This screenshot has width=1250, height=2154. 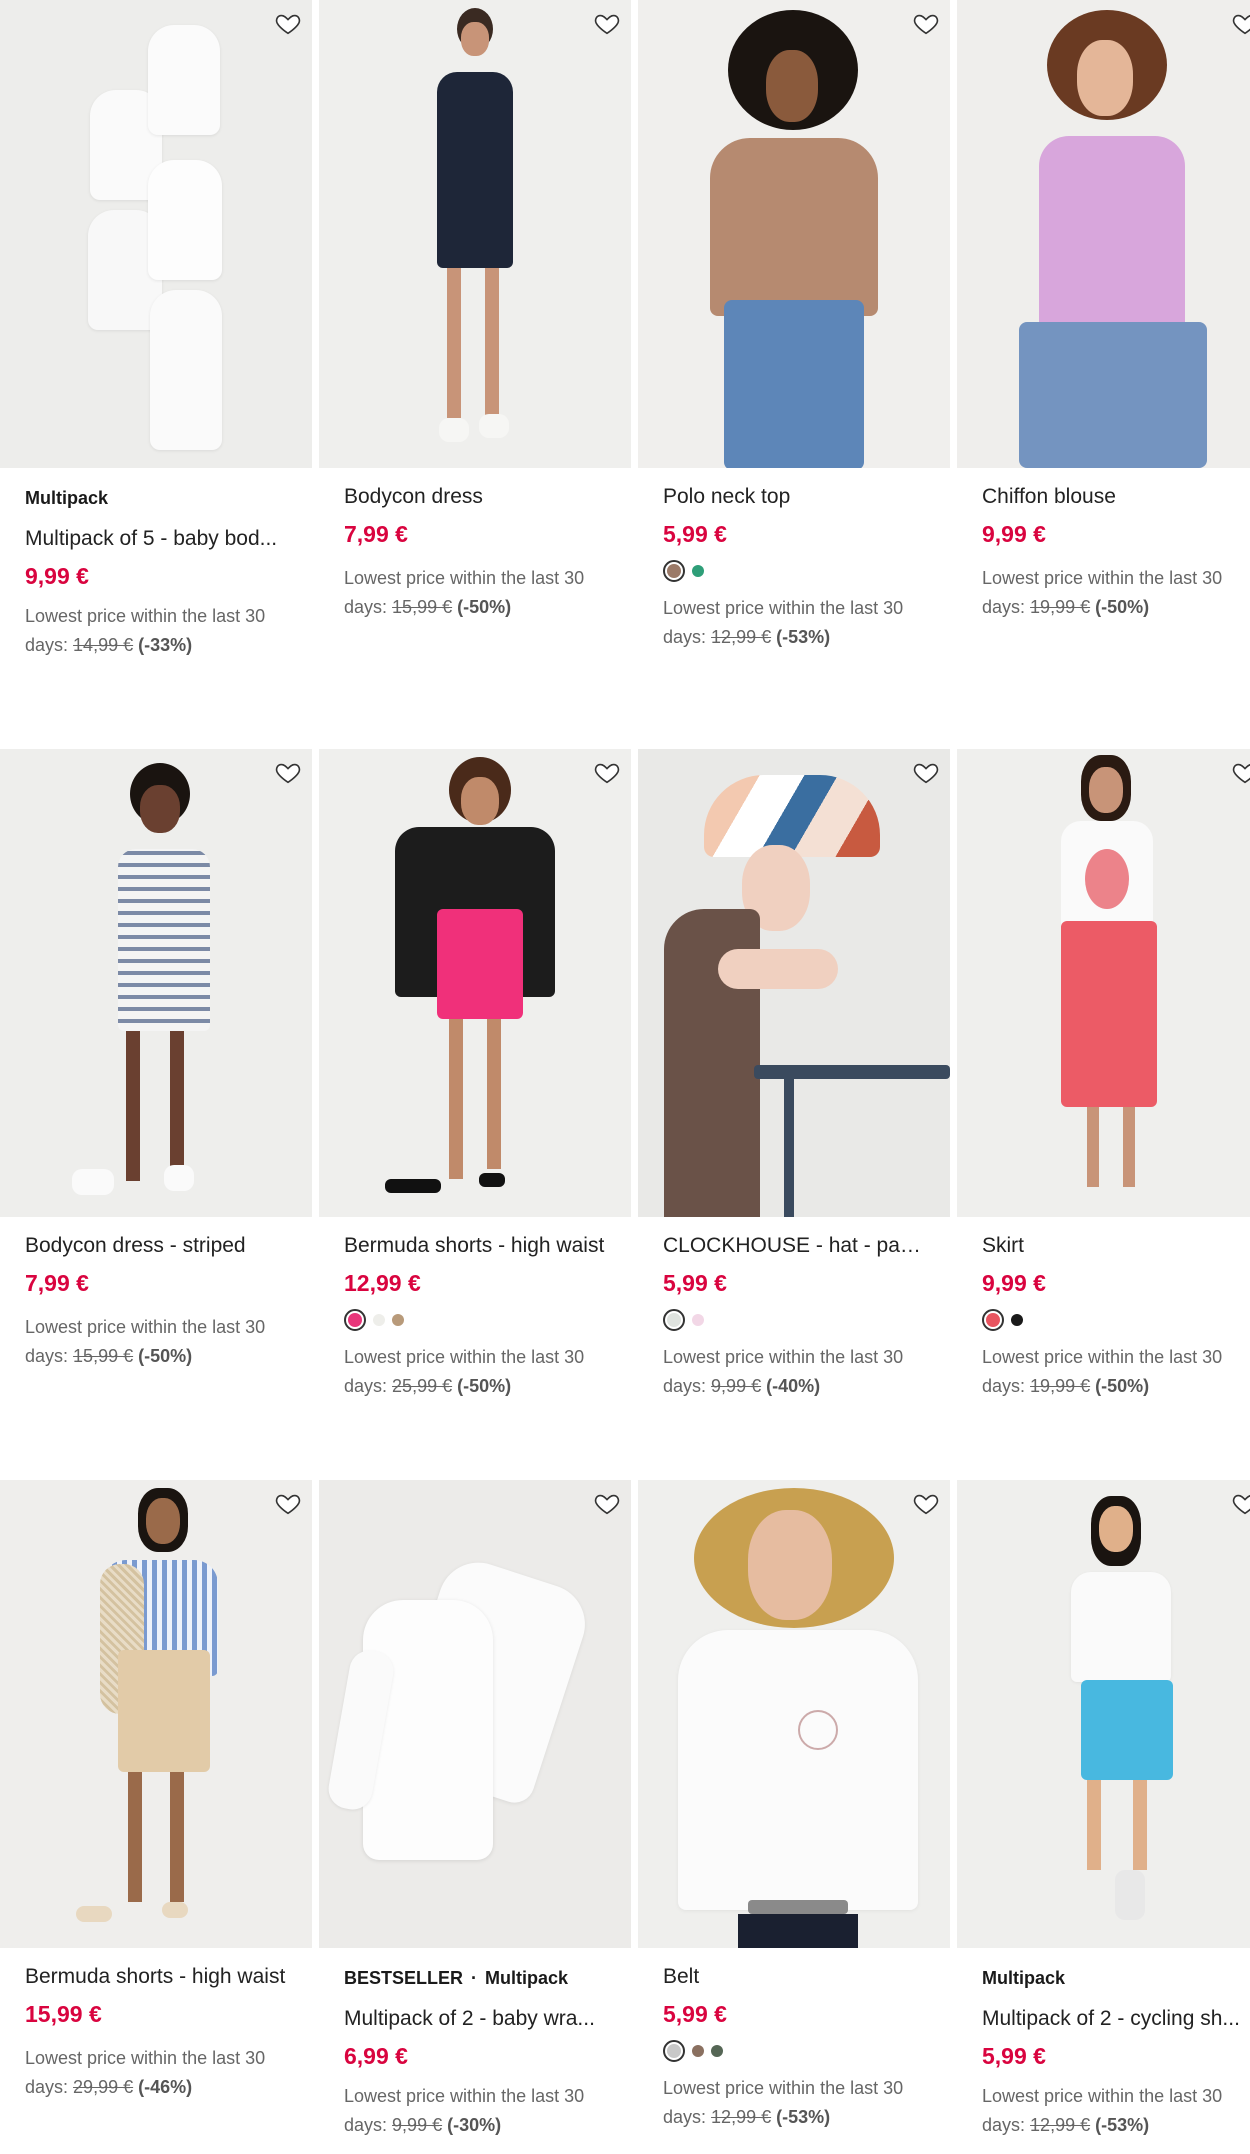 I want to click on old-price: 14,99 €, so click(x=103, y=645).